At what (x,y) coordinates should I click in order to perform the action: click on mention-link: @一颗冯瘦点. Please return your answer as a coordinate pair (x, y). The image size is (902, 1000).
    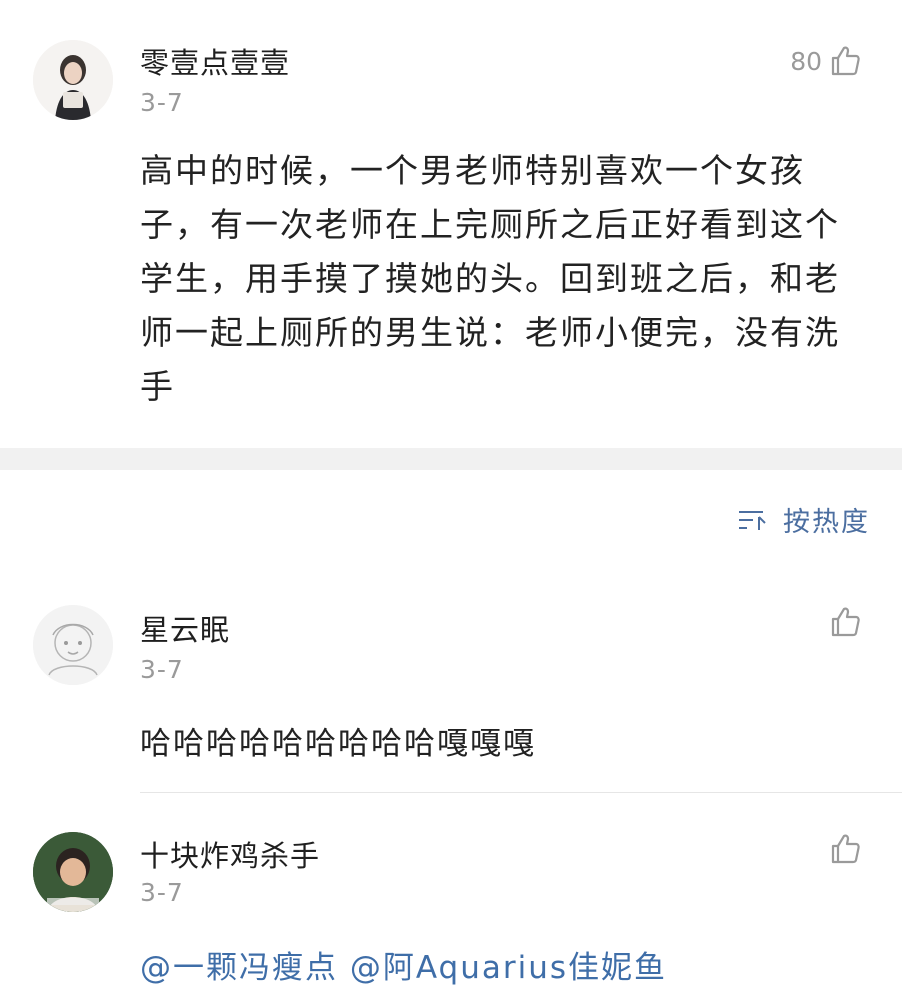
    Looking at the image, I should click on (239, 968).